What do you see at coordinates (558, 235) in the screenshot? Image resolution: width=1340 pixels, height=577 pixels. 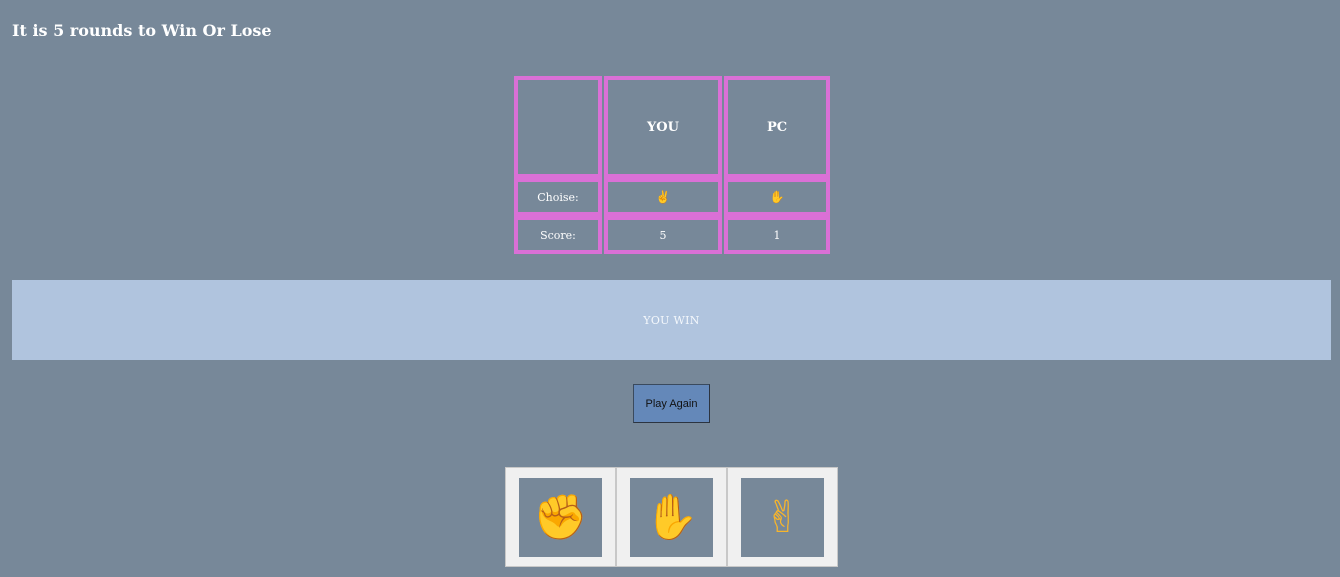 I see `score-row-label: Score:` at bounding box center [558, 235].